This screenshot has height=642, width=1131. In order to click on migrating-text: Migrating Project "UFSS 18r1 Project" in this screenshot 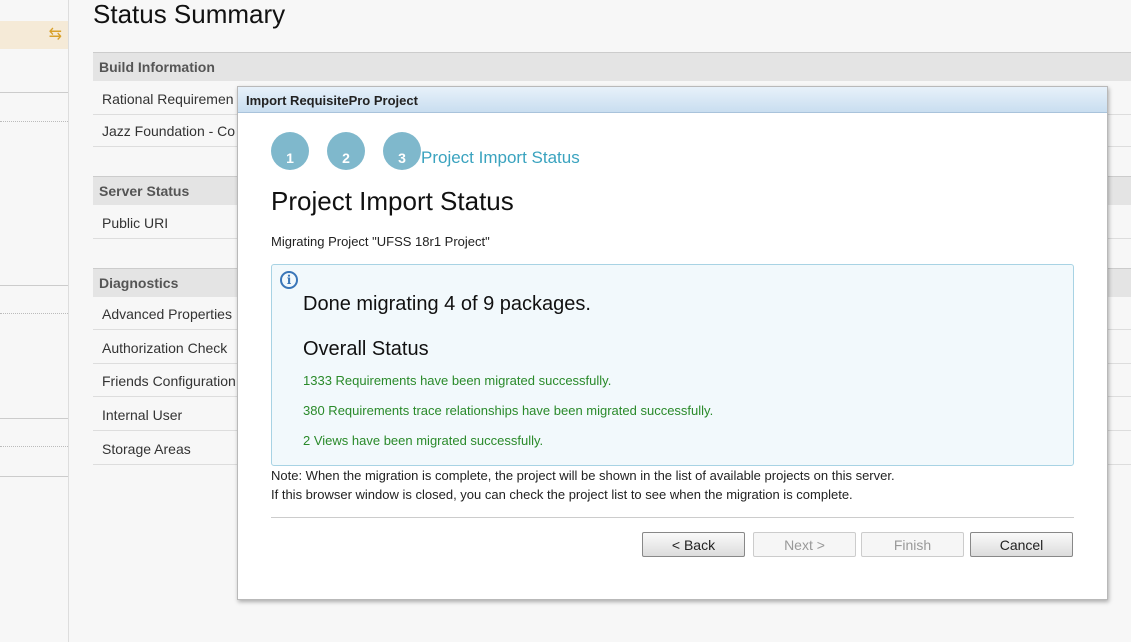, I will do `click(380, 241)`.